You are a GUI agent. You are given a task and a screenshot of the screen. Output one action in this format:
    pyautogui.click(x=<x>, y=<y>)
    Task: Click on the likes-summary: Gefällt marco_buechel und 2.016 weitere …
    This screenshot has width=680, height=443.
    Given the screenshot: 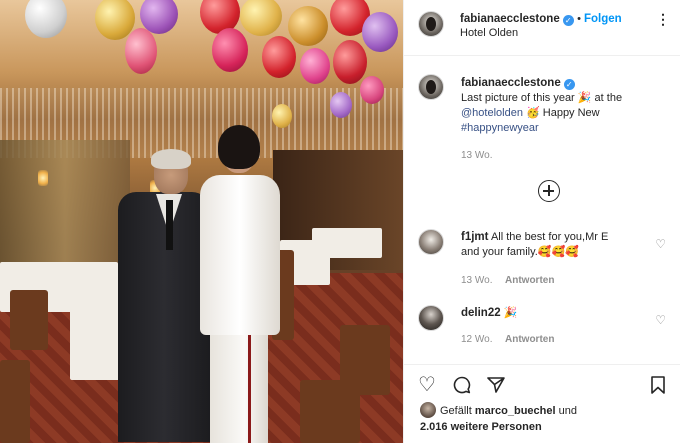 What is the action you would take?
    pyautogui.click(x=545, y=418)
    